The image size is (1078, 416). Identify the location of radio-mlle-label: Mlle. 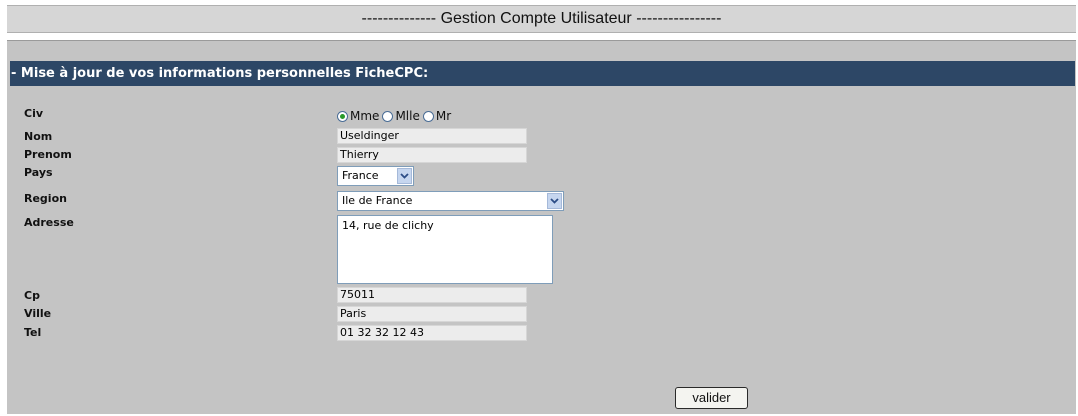
(407, 116).